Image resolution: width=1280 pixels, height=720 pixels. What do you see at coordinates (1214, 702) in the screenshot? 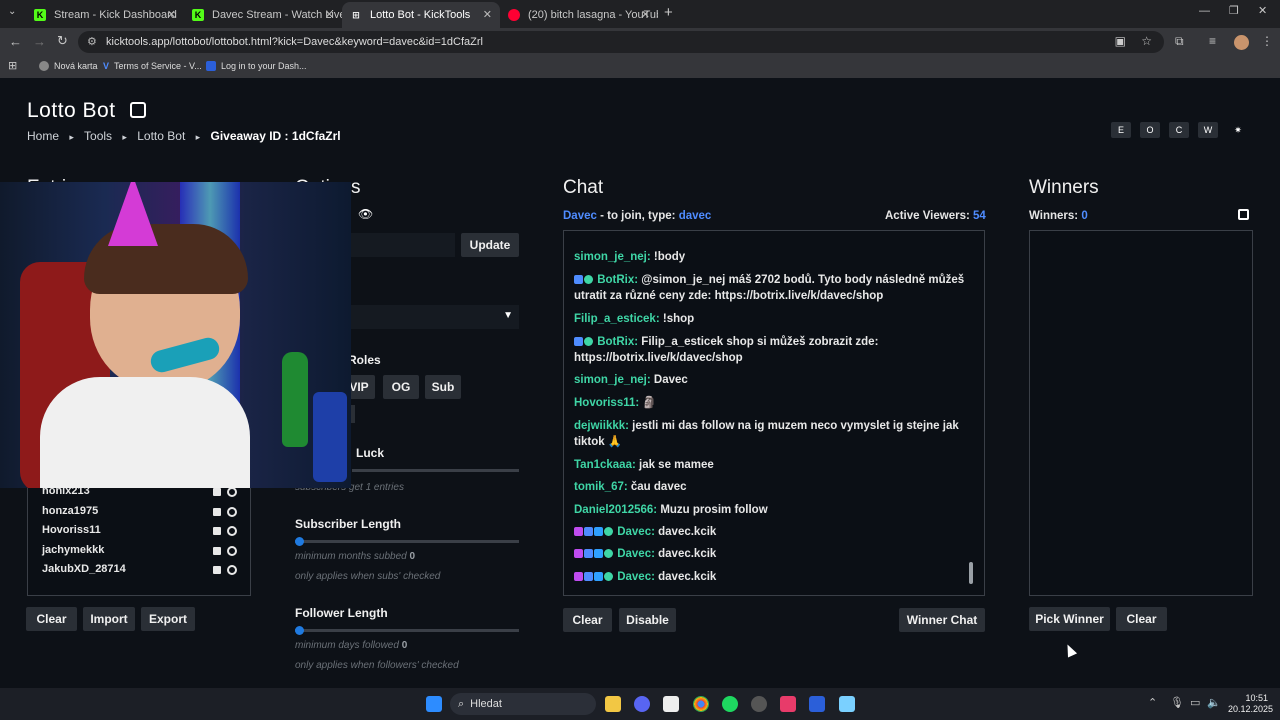
I see `volume-icon: 🔈` at bounding box center [1214, 702].